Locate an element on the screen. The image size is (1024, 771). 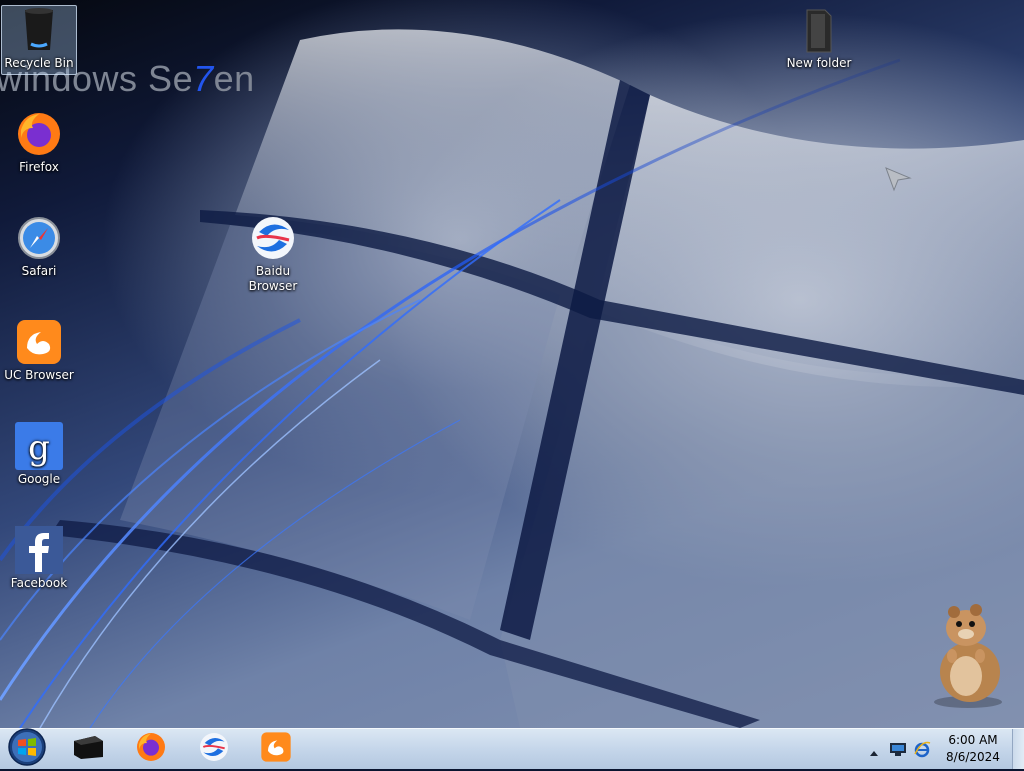
desktop-icon-label: UC Browser is located at coordinates (39, 375).